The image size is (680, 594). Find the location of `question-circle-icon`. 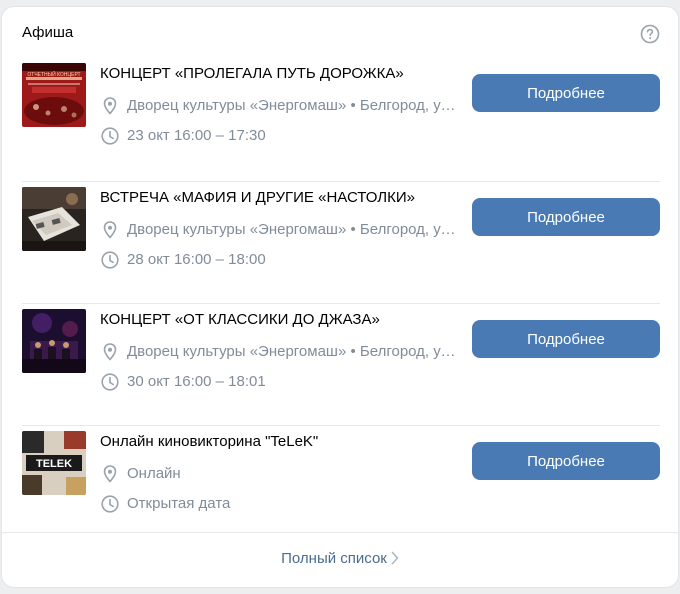

question-circle-icon is located at coordinates (650, 34).